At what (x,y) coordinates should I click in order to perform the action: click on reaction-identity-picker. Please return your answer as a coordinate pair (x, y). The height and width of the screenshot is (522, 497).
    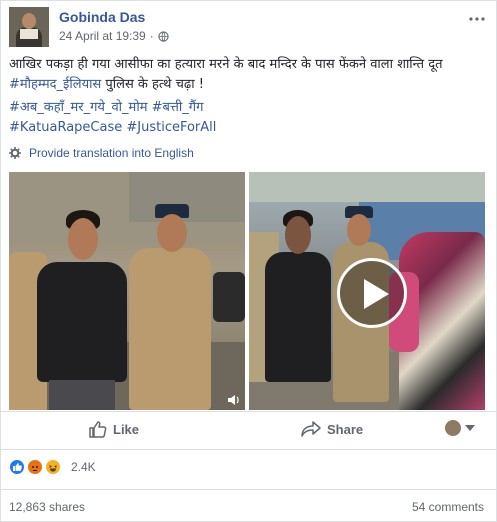
    Looking at the image, I should click on (460, 428).